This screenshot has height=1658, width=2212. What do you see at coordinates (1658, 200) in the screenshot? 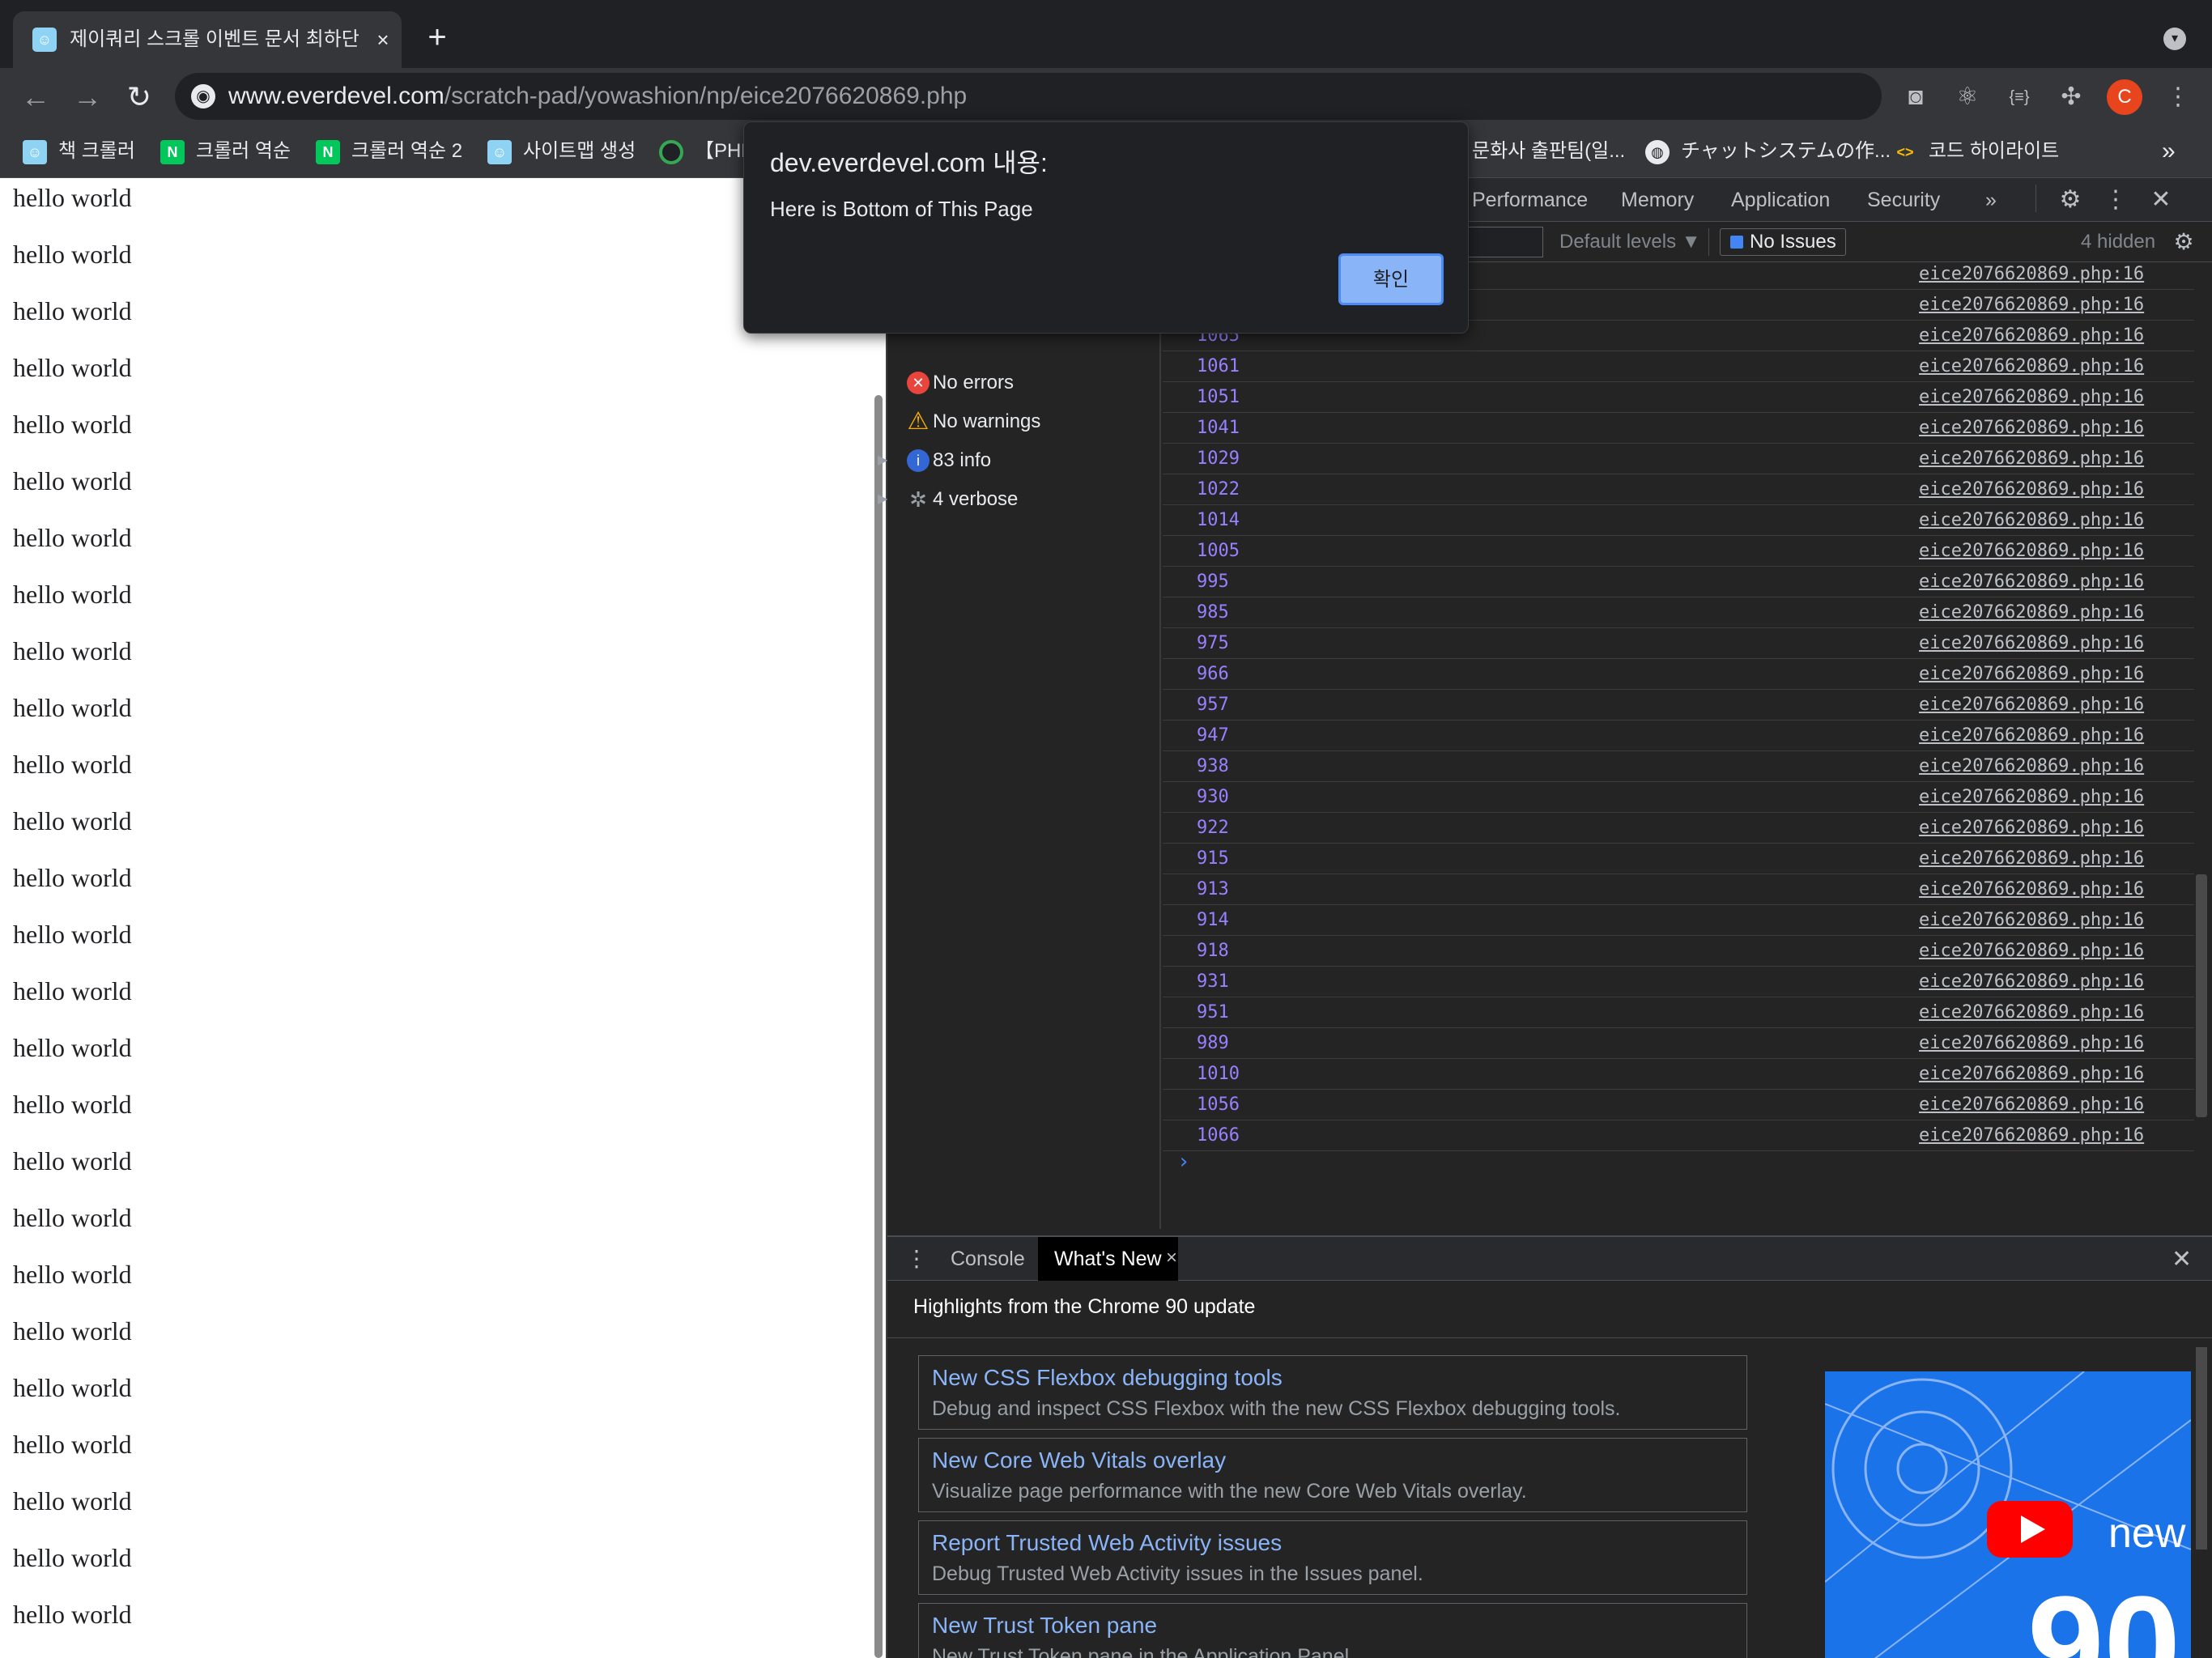
I see `tab-memory: Memory` at bounding box center [1658, 200].